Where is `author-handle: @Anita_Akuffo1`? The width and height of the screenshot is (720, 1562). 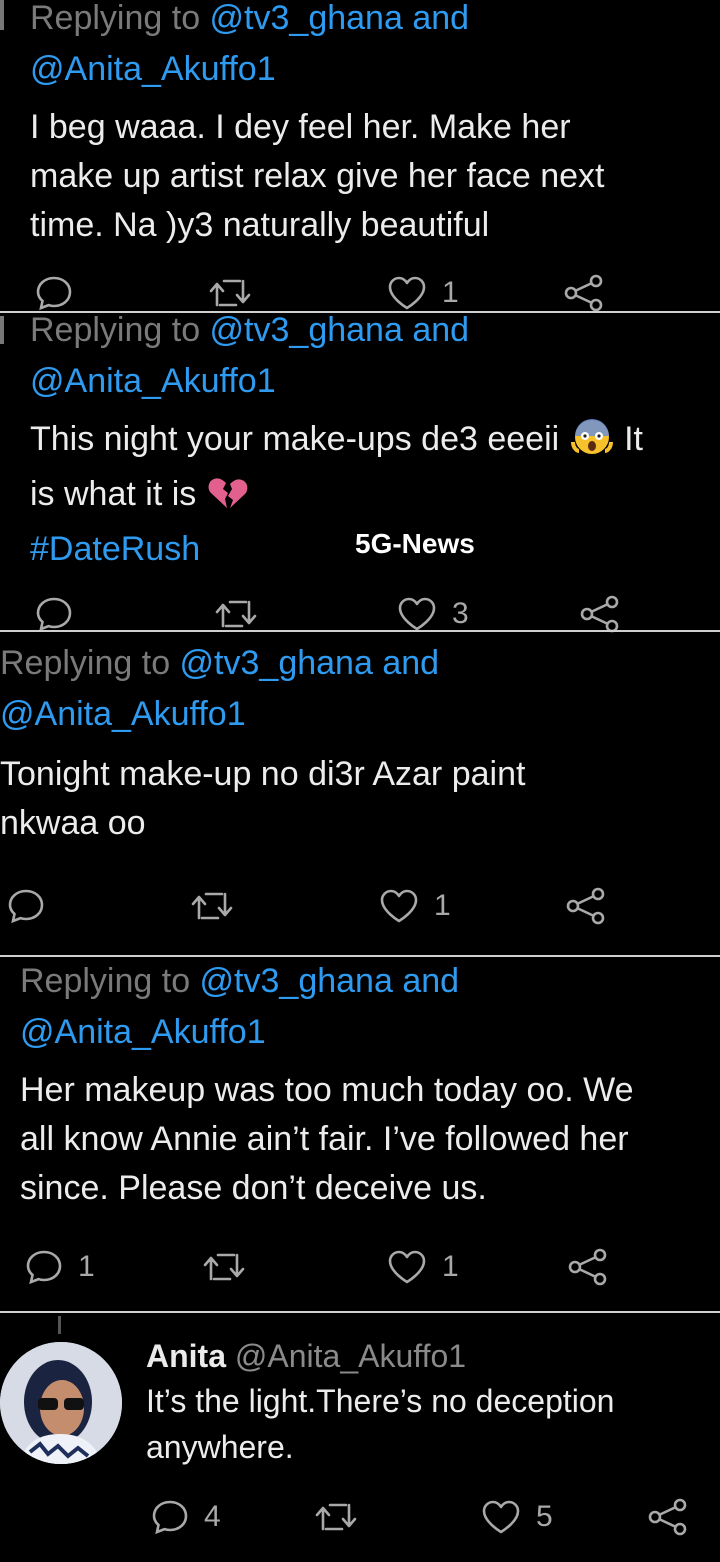
author-handle: @Anita_Akuffo1 is located at coordinates (350, 1356).